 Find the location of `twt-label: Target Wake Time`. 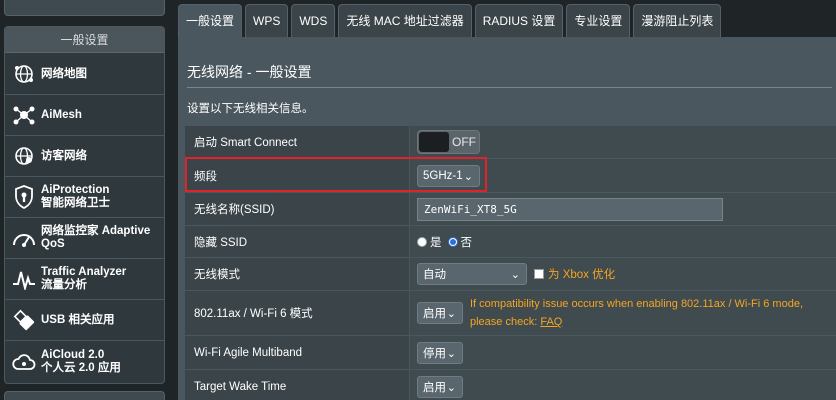

twt-label: Target Wake Time is located at coordinates (297, 385).